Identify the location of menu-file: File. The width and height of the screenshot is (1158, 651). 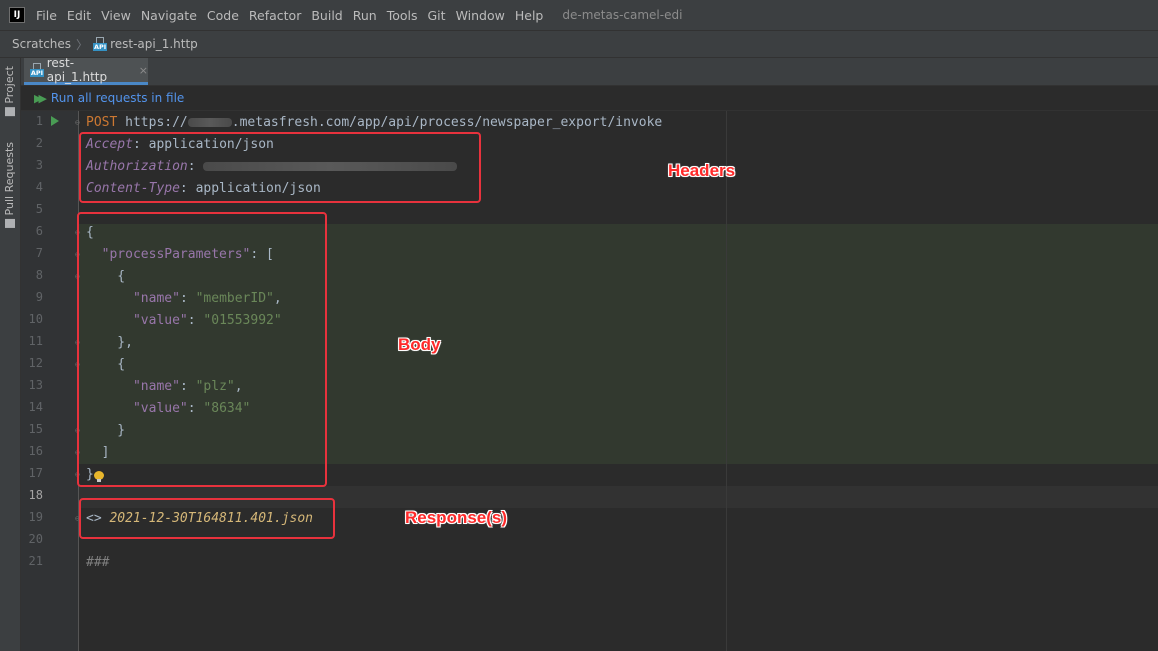
(46, 15).